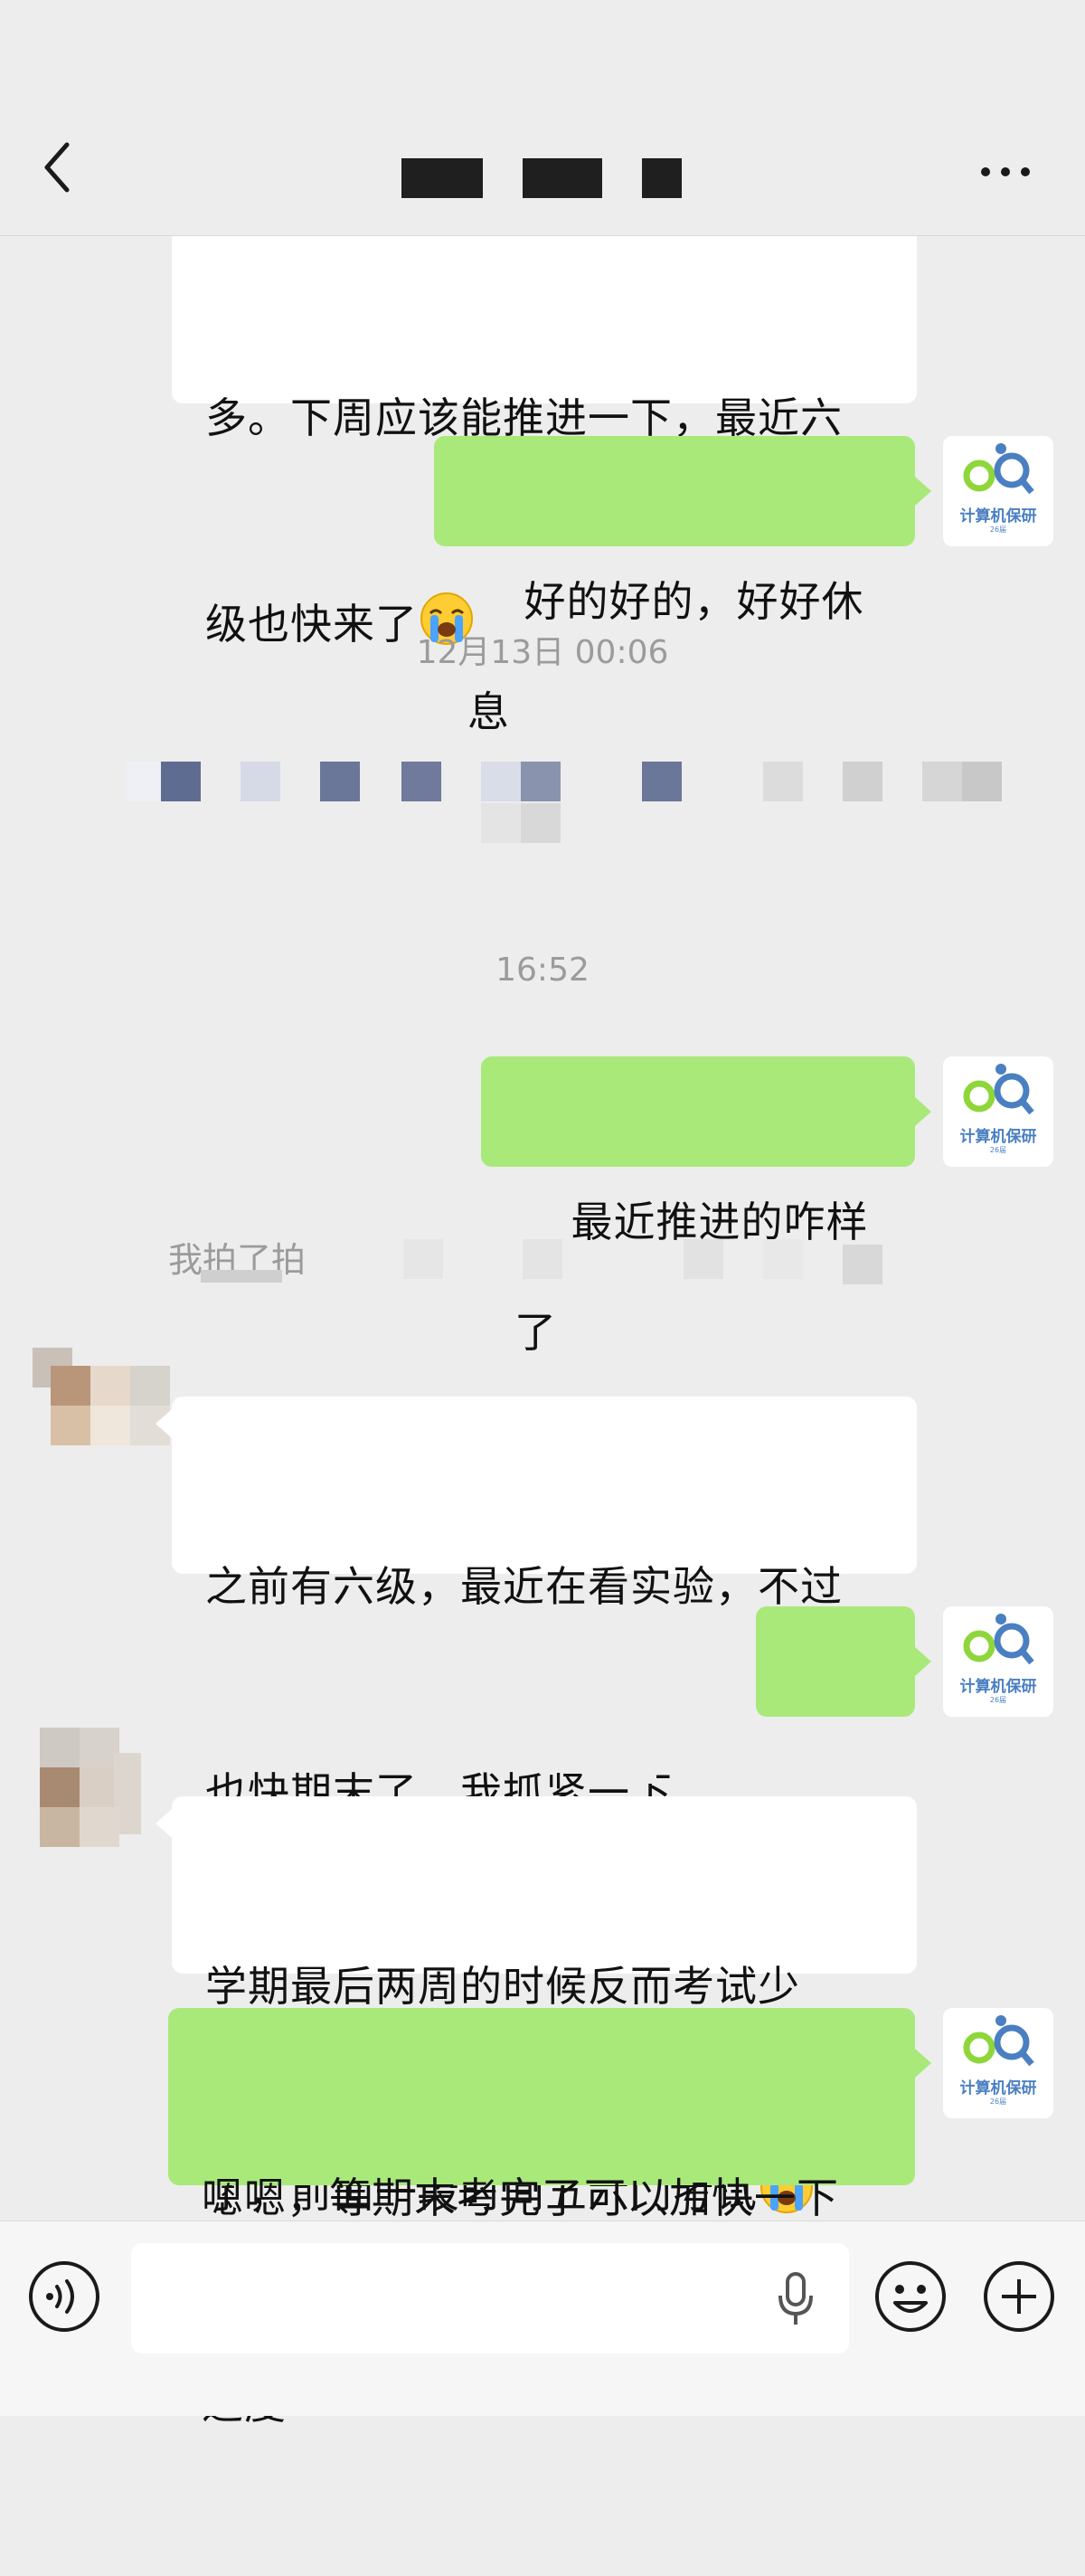  Describe the element at coordinates (544, 1607) in the screenshot. I see `message-bubble: 之前有六级，最近在看实验，不过 也快期末了。我抓紧一下` at that location.